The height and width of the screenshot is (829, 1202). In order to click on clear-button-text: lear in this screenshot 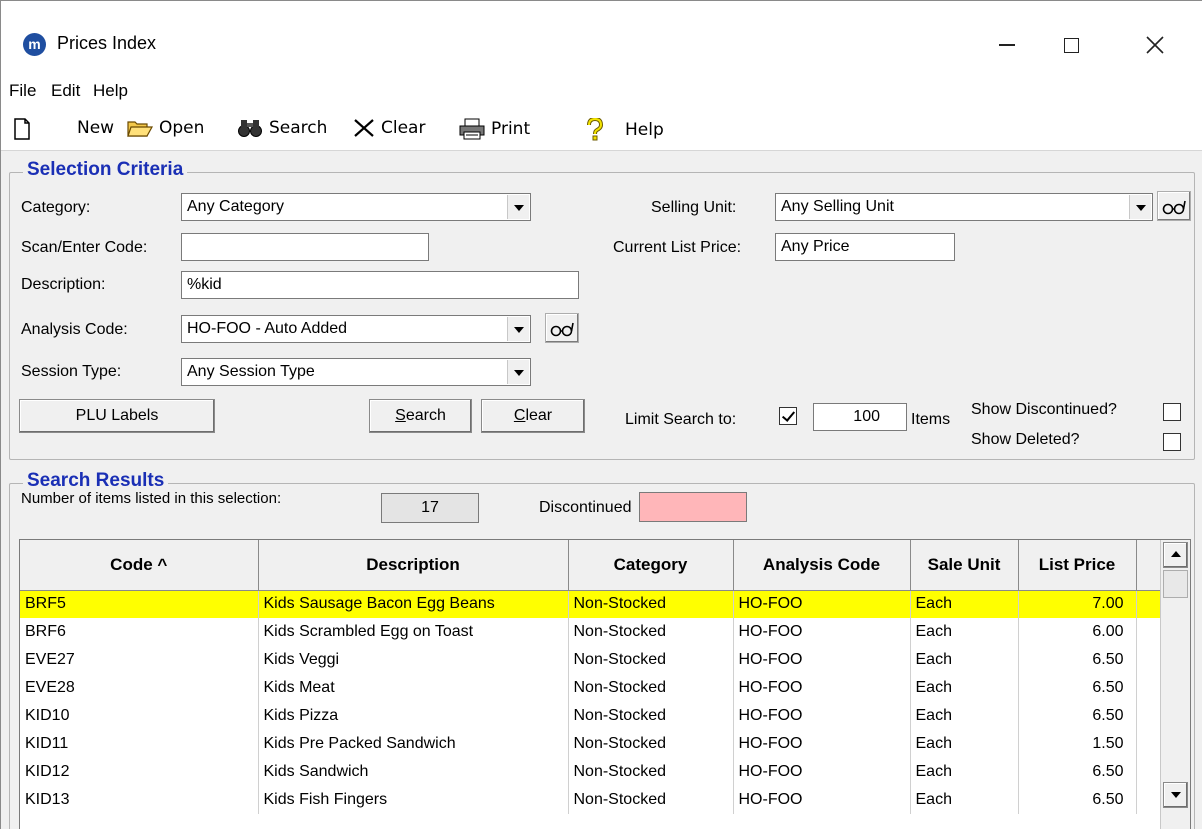, I will do `click(539, 415)`.